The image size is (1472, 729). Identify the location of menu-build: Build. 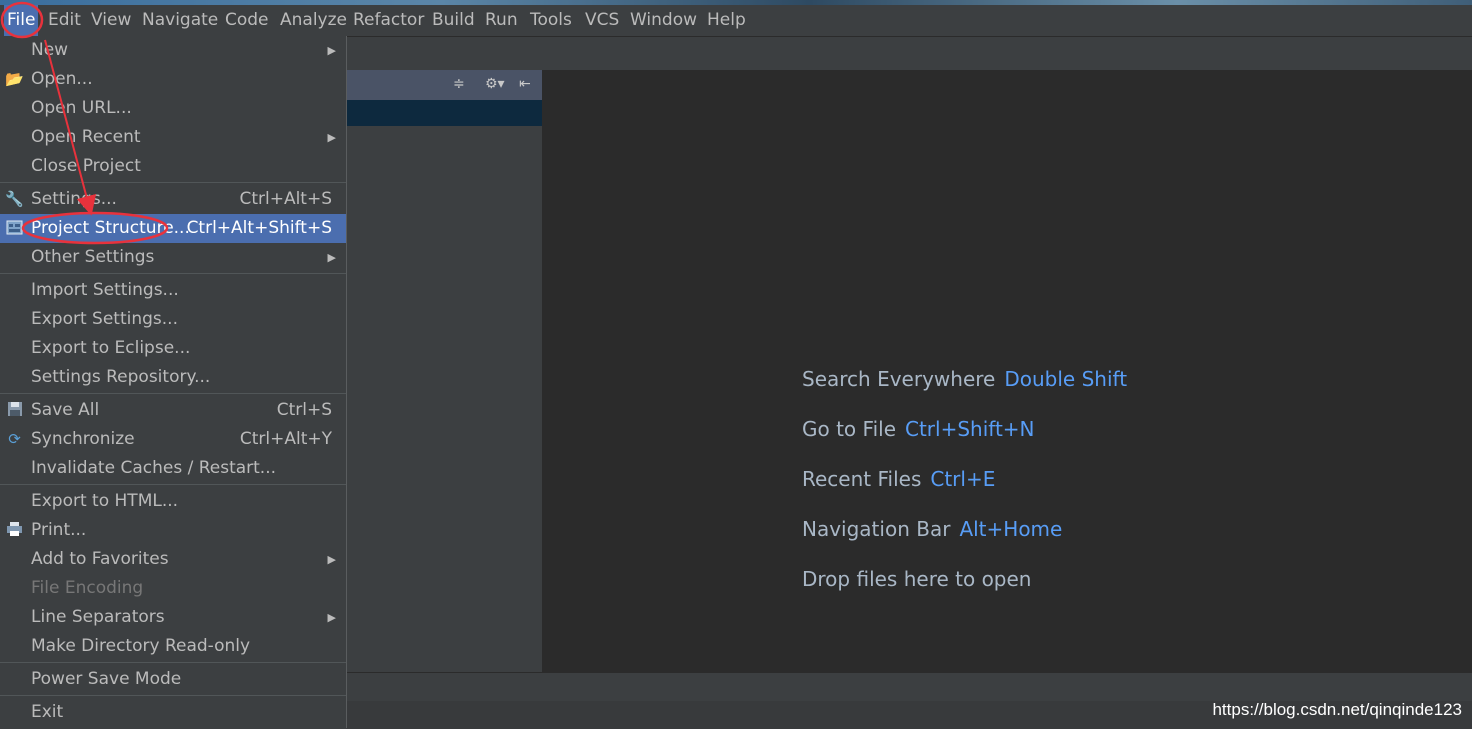
(453, 20).